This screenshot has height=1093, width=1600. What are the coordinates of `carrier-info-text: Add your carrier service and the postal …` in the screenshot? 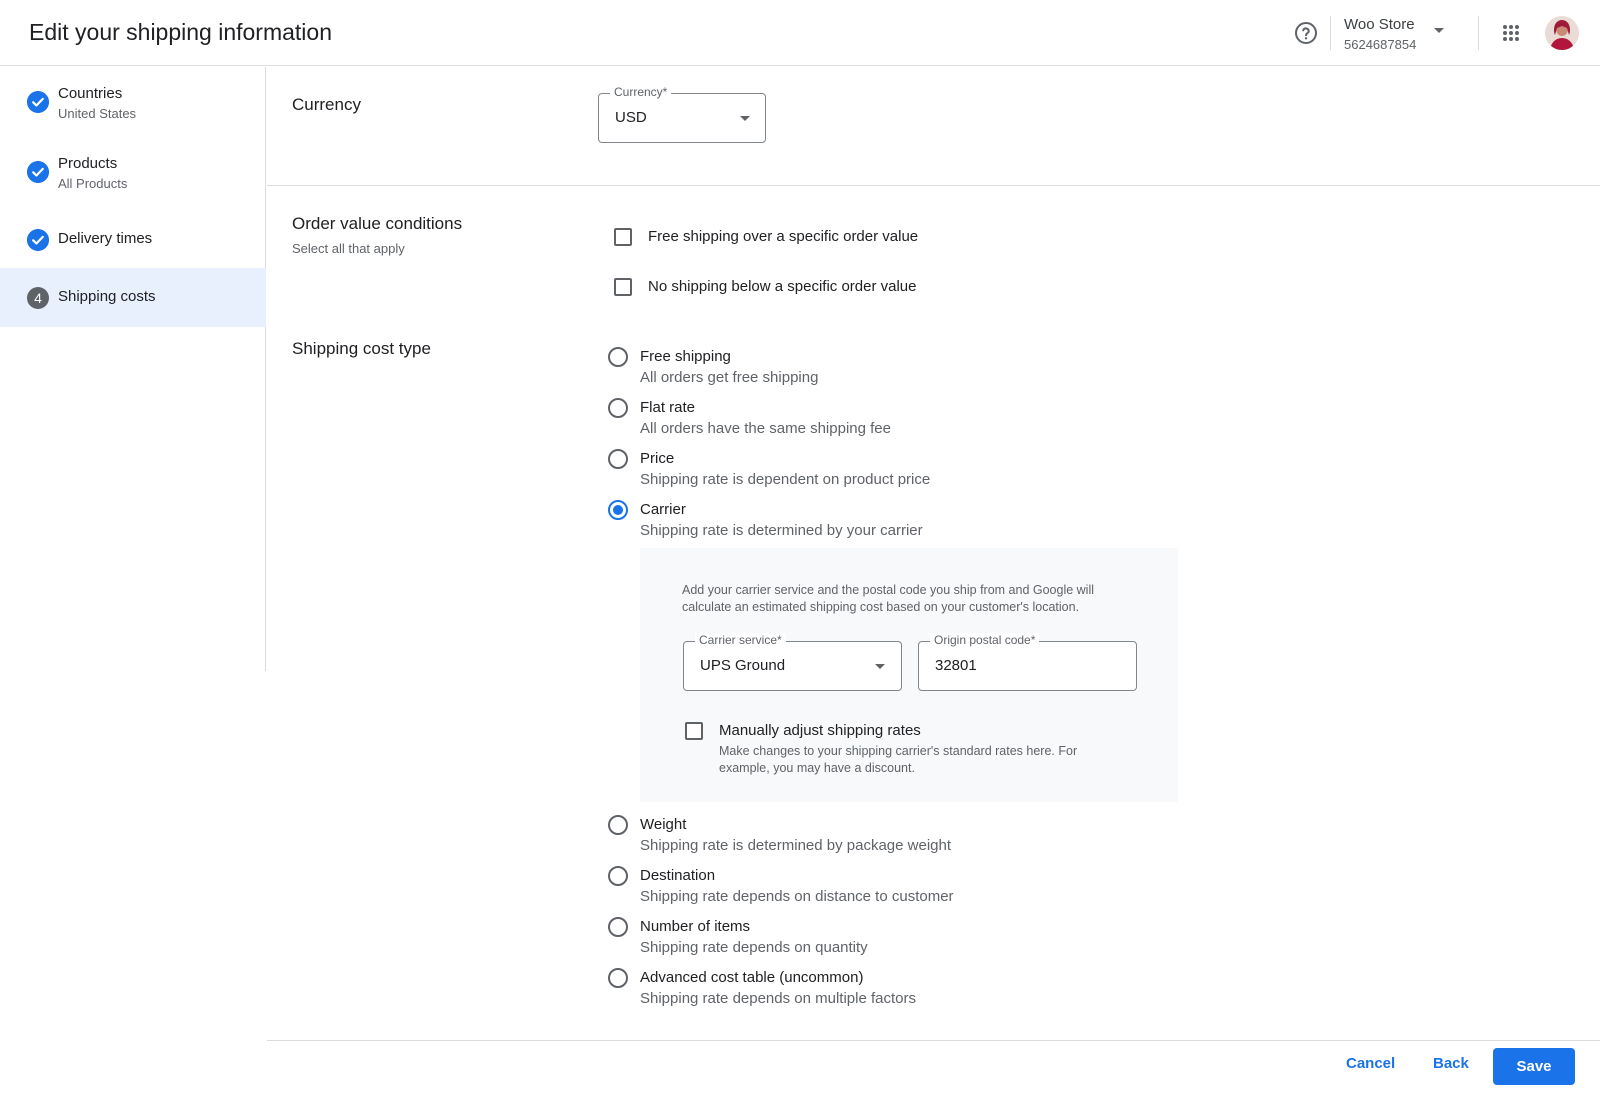 It's located at (888, 598).